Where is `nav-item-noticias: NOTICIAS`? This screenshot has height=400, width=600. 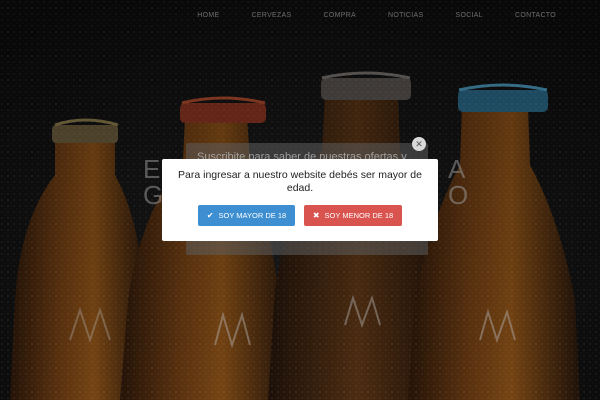
nav-item-noticias: NOTICIAS is located at coordinates (405, 15).